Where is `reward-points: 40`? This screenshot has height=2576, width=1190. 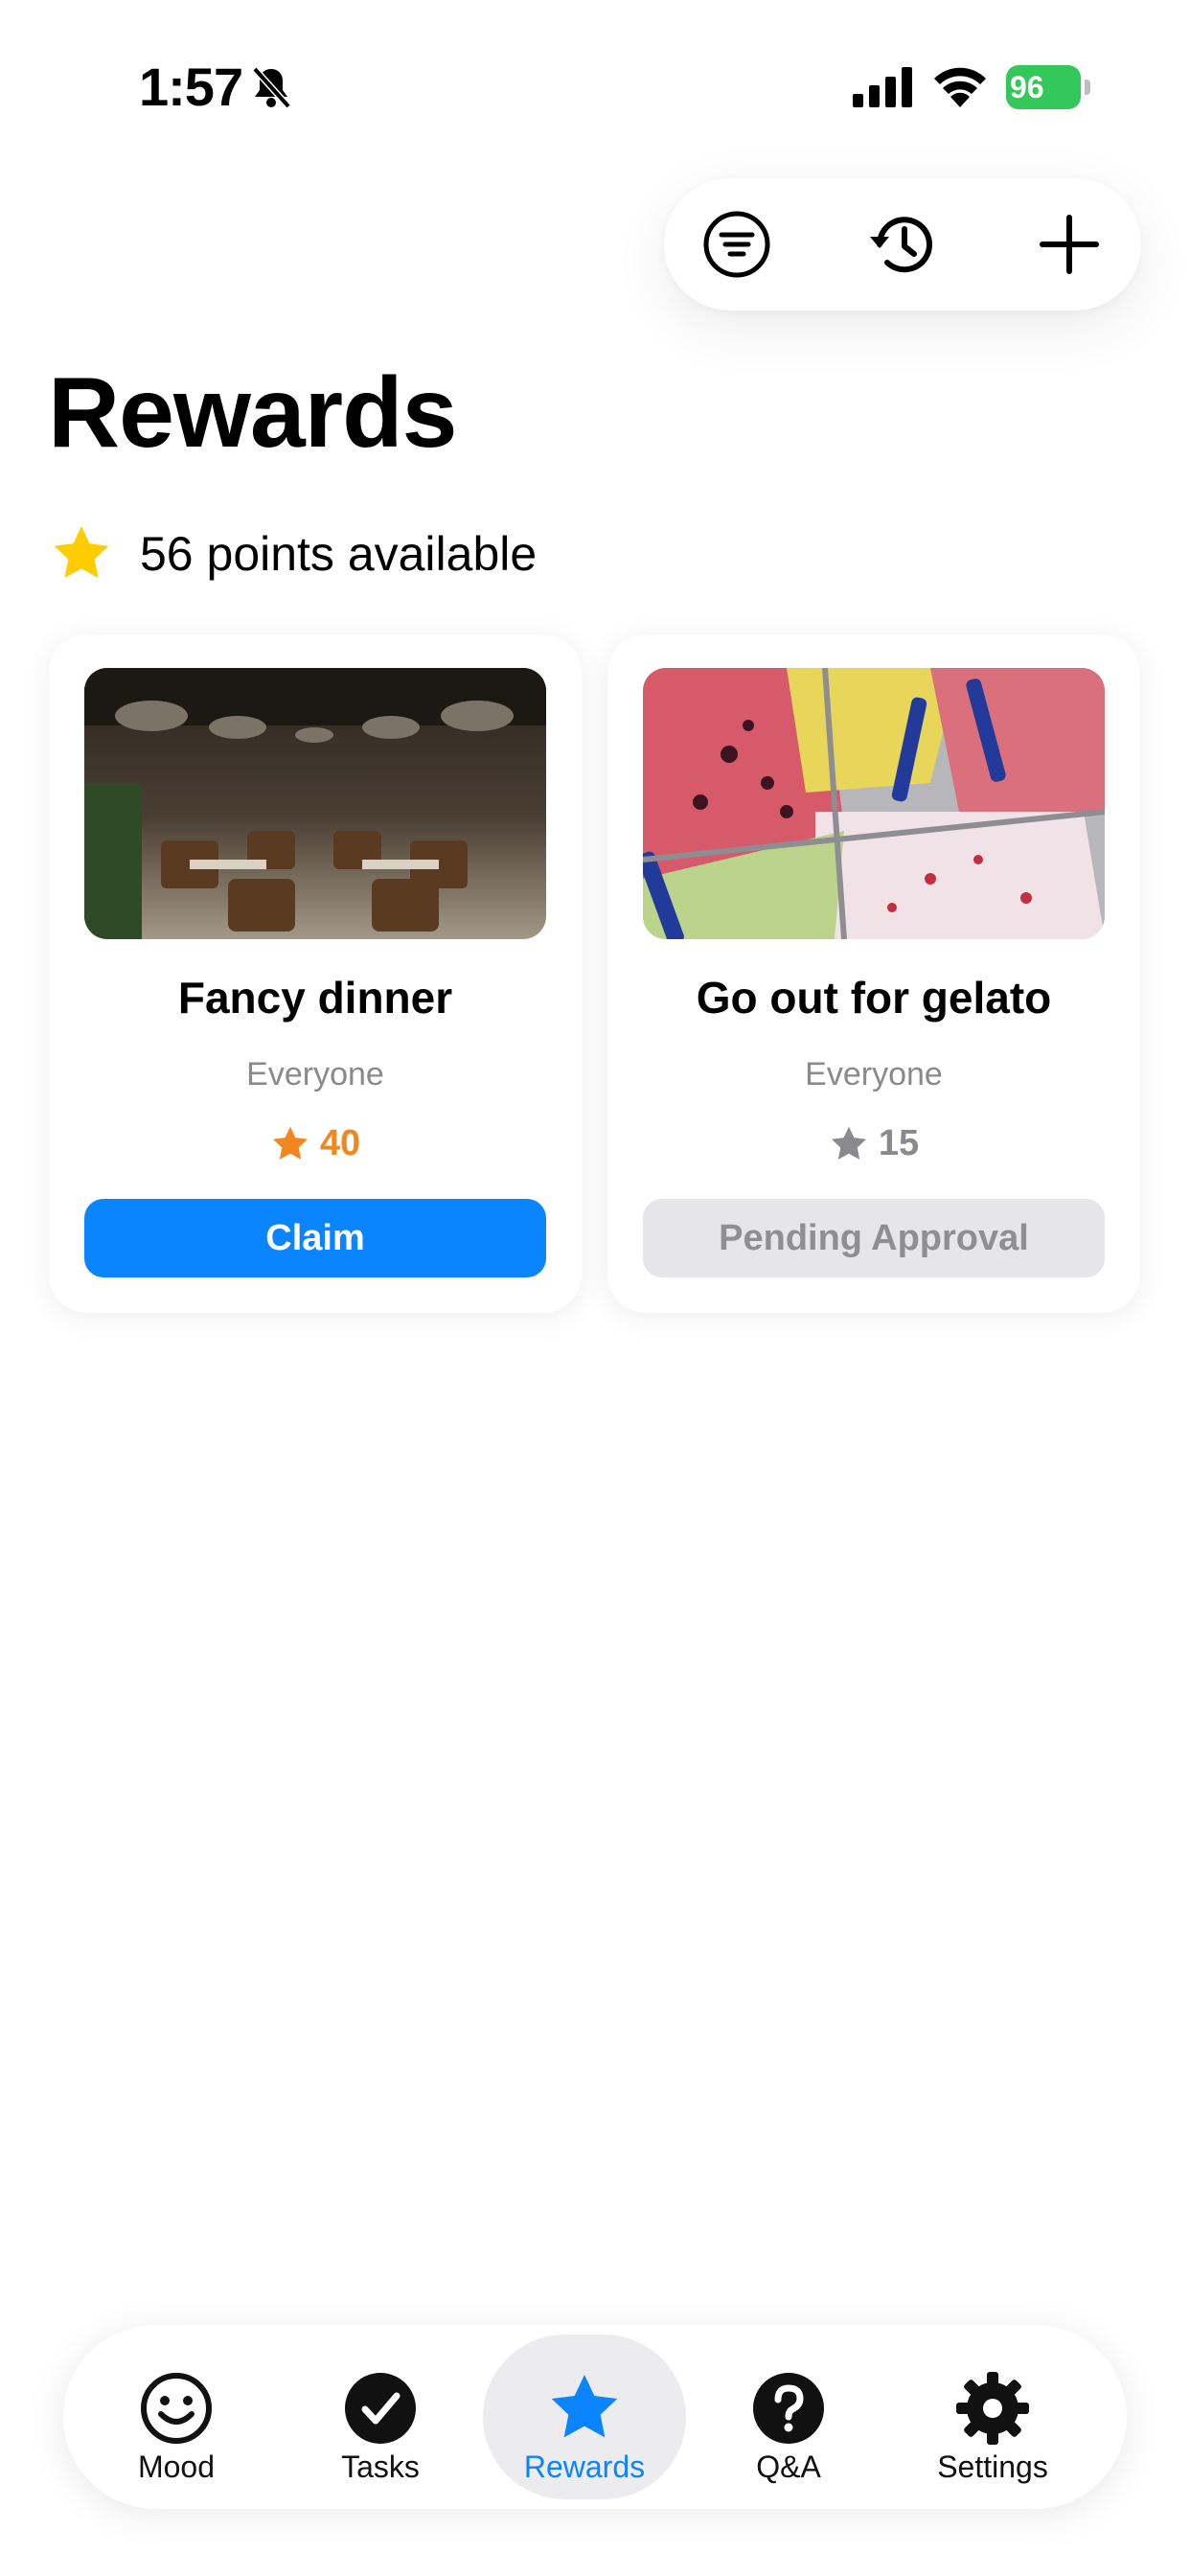
reward-points: 40 is located at coordinates (340, 1143).